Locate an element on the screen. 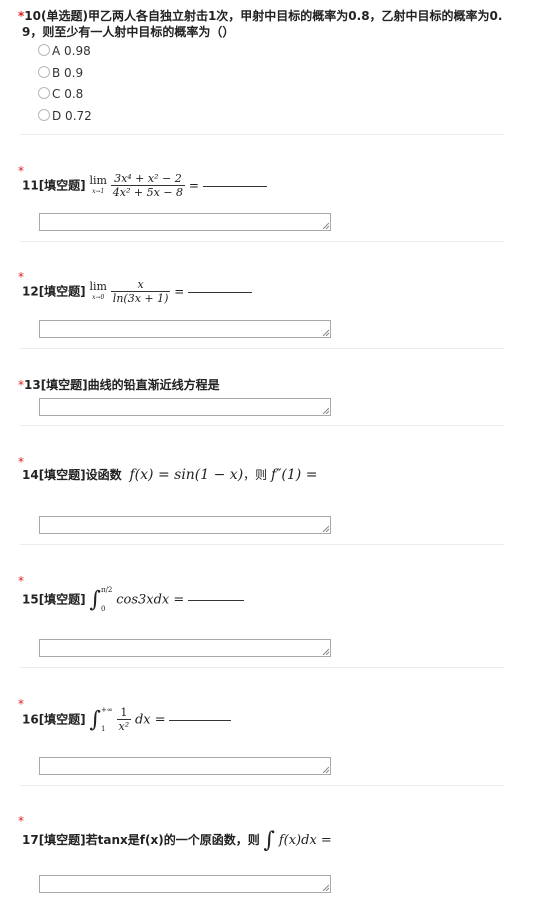  integral-limits: π/2 0 is located at coordinates (106, 599).